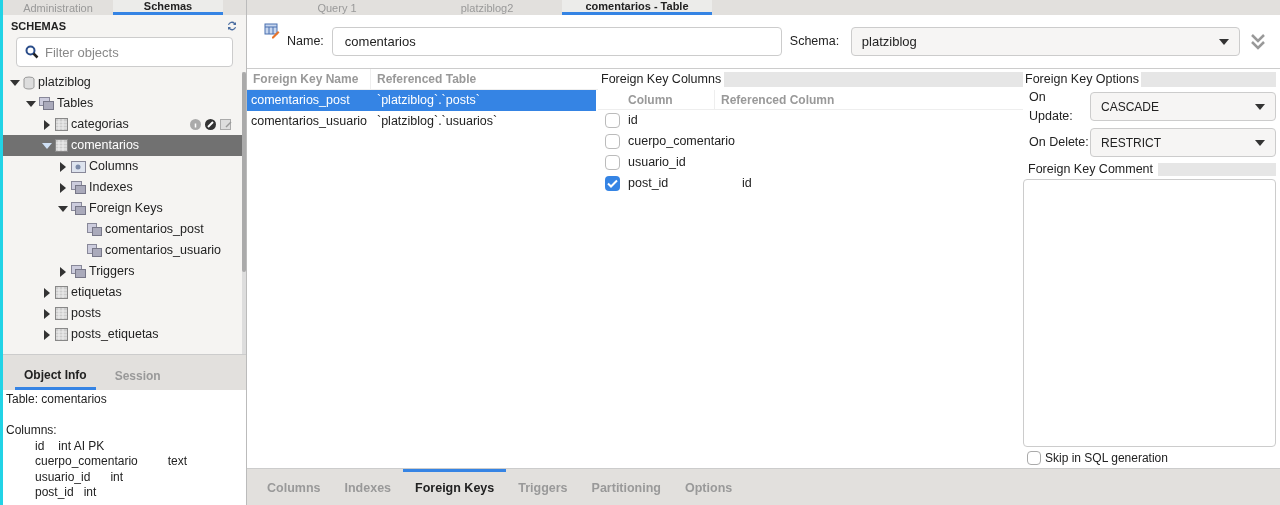 Image resolution: width=1280 pixels, height=505 pixels. What do you see at coordinates (427, 79) in the screenshot?
I see `column-header: Referenced Table` at bounding box center [427, 79].